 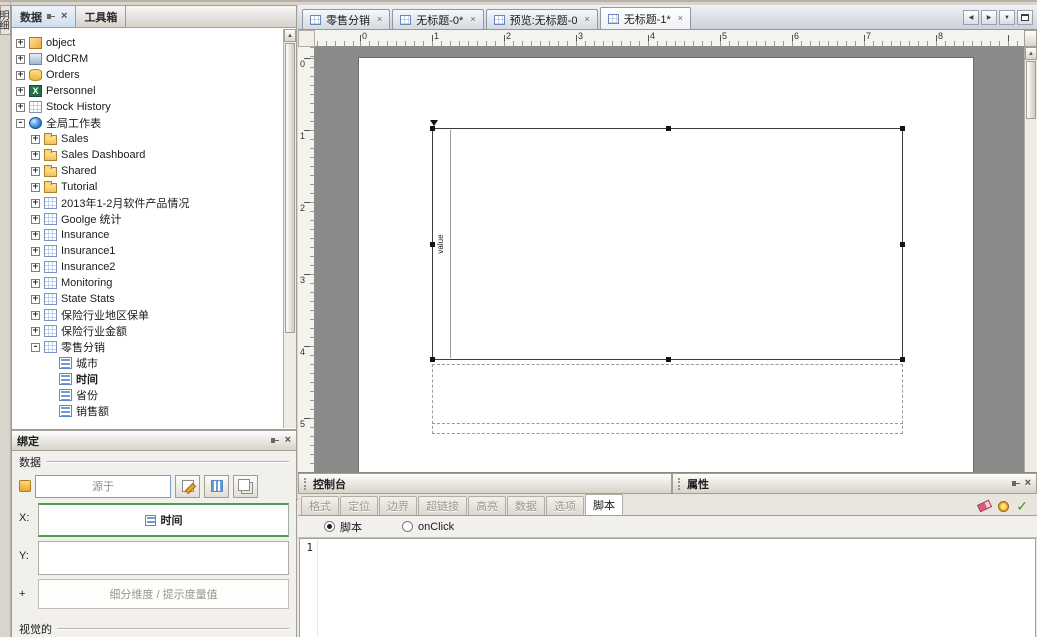 What do you see at coordinates (147, 299) in the screenshot?
I see `tree-item: + State Stats` at bounding box center [147, 299].